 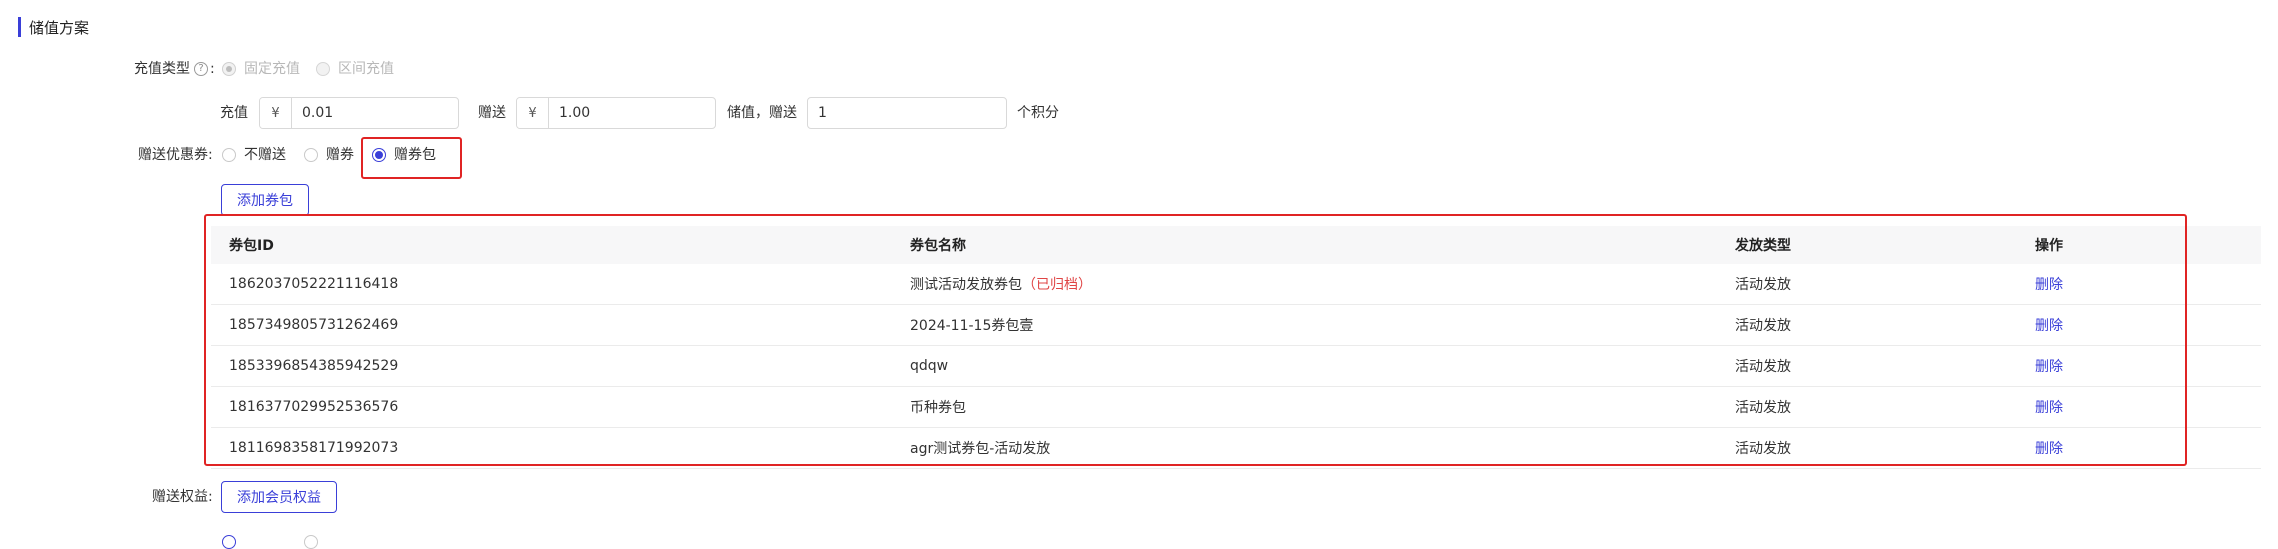 I want to click on recharge-amount-input: ¥ 0.01, so click(x=359, y=113).